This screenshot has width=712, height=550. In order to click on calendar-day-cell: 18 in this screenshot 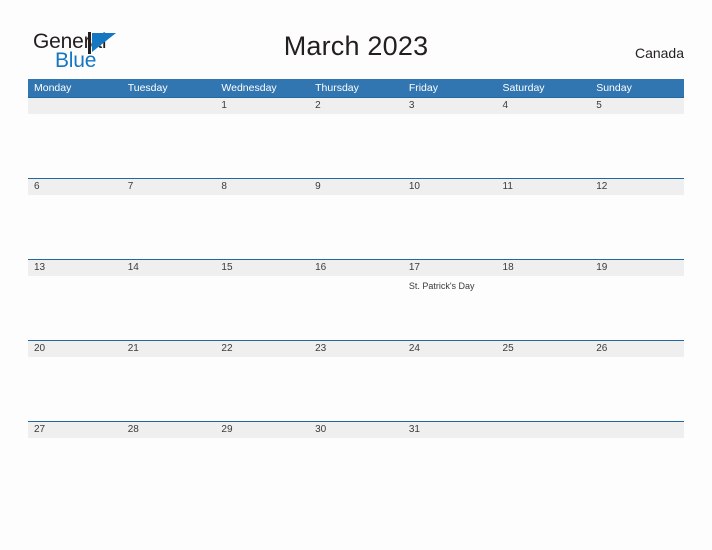, I will do `click(544, 299)`.